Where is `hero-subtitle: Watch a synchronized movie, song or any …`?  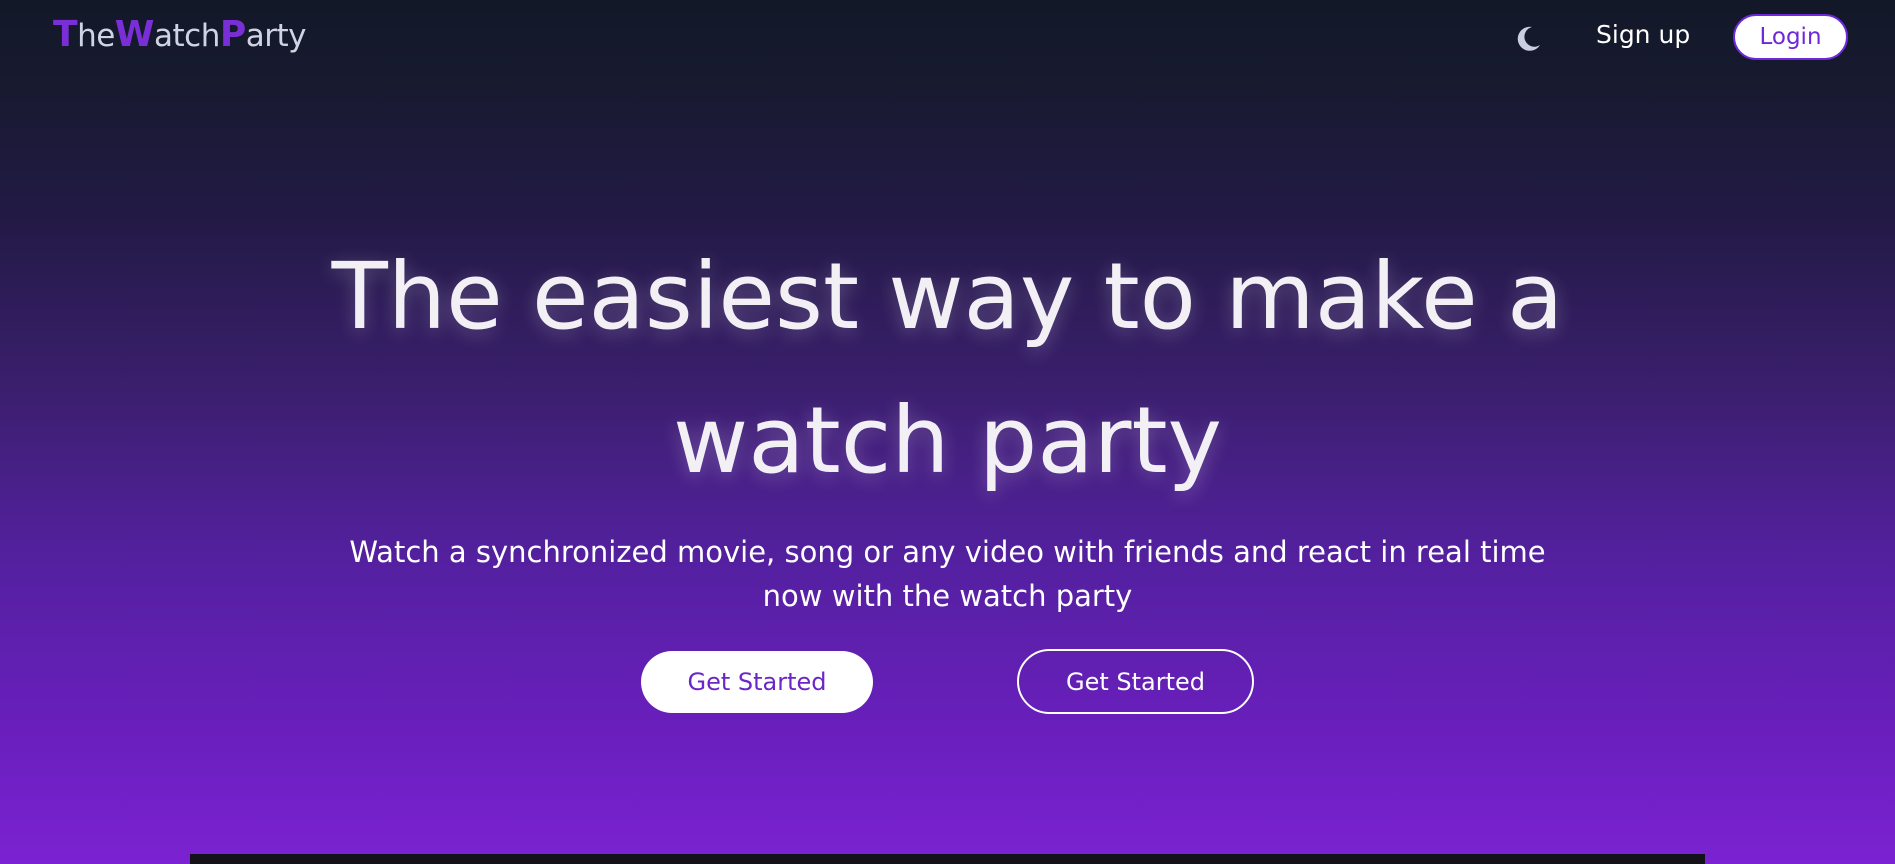
hero-subtitle: Watch a synchronized movie, song or any … is located at coordinates (947, 574).